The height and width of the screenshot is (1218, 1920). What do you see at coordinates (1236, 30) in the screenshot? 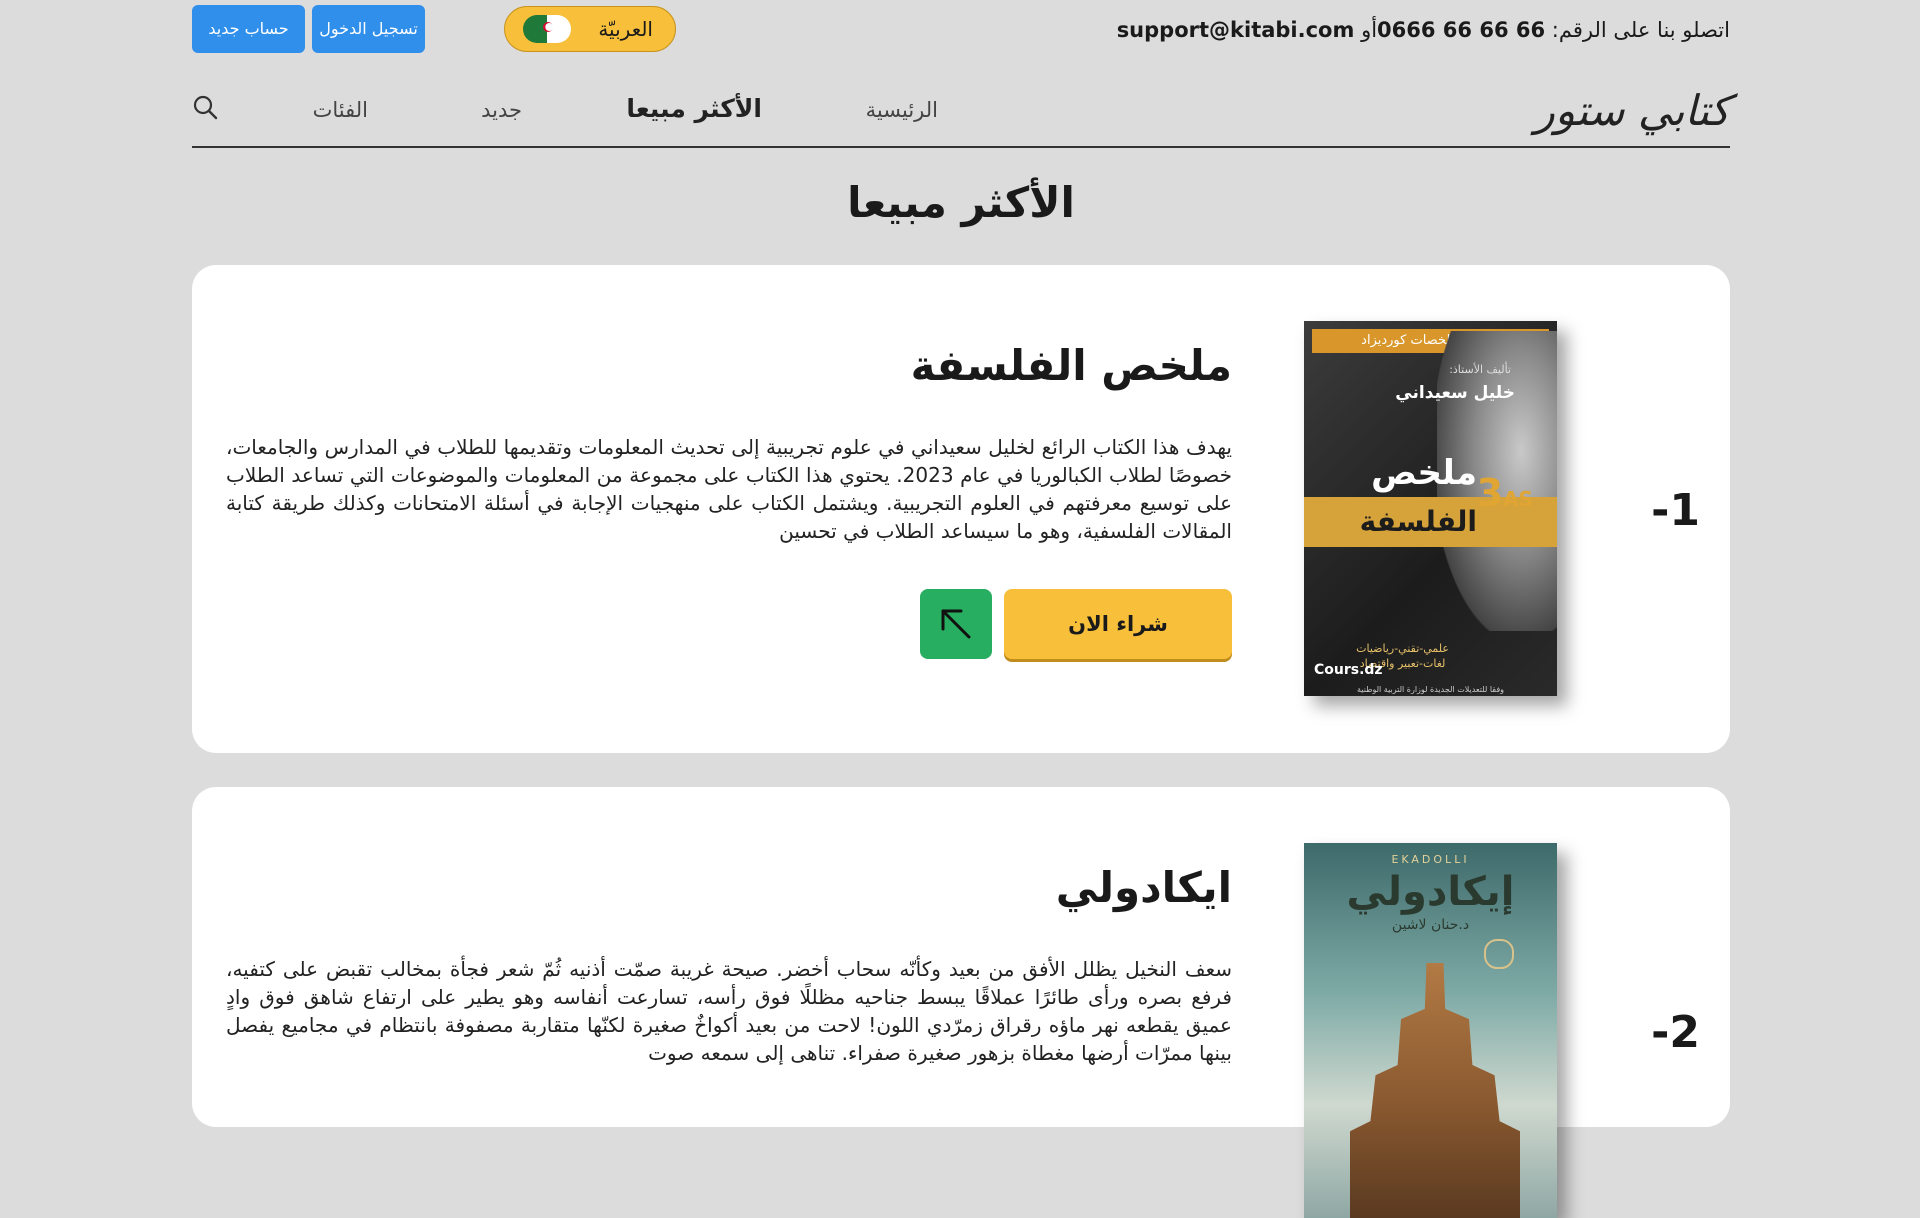
I see `contact-email: support@kitabi.com` at bounding box center [1236, 30].